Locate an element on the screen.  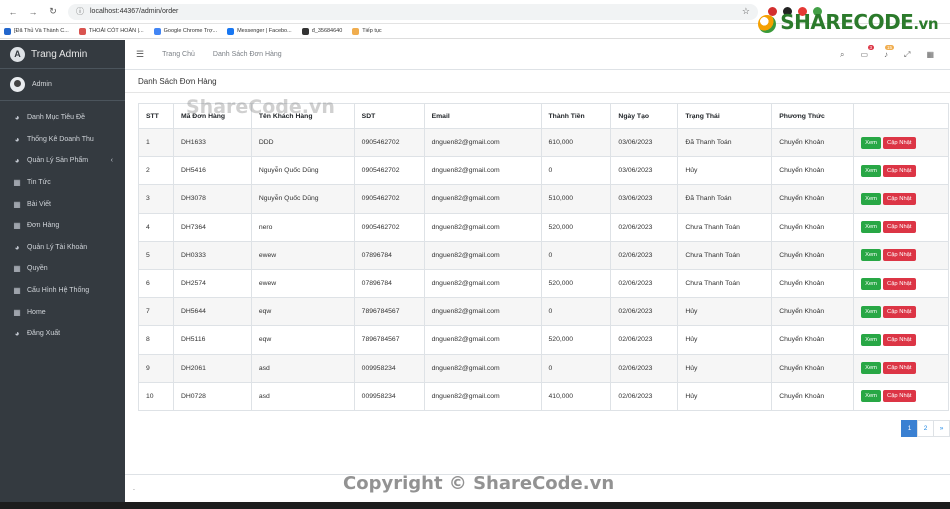
sidebar-item-11: ◕ Đăng Xuất is located at coordinates (62, 334).